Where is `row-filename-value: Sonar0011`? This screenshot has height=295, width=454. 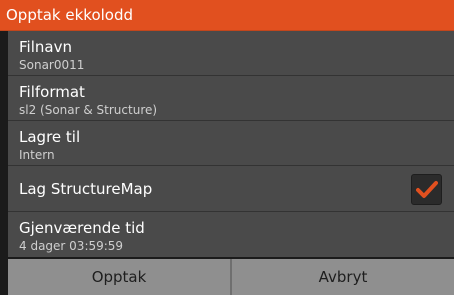
row-filename-value: Sonar0011 is located at coordinates (52, 65).